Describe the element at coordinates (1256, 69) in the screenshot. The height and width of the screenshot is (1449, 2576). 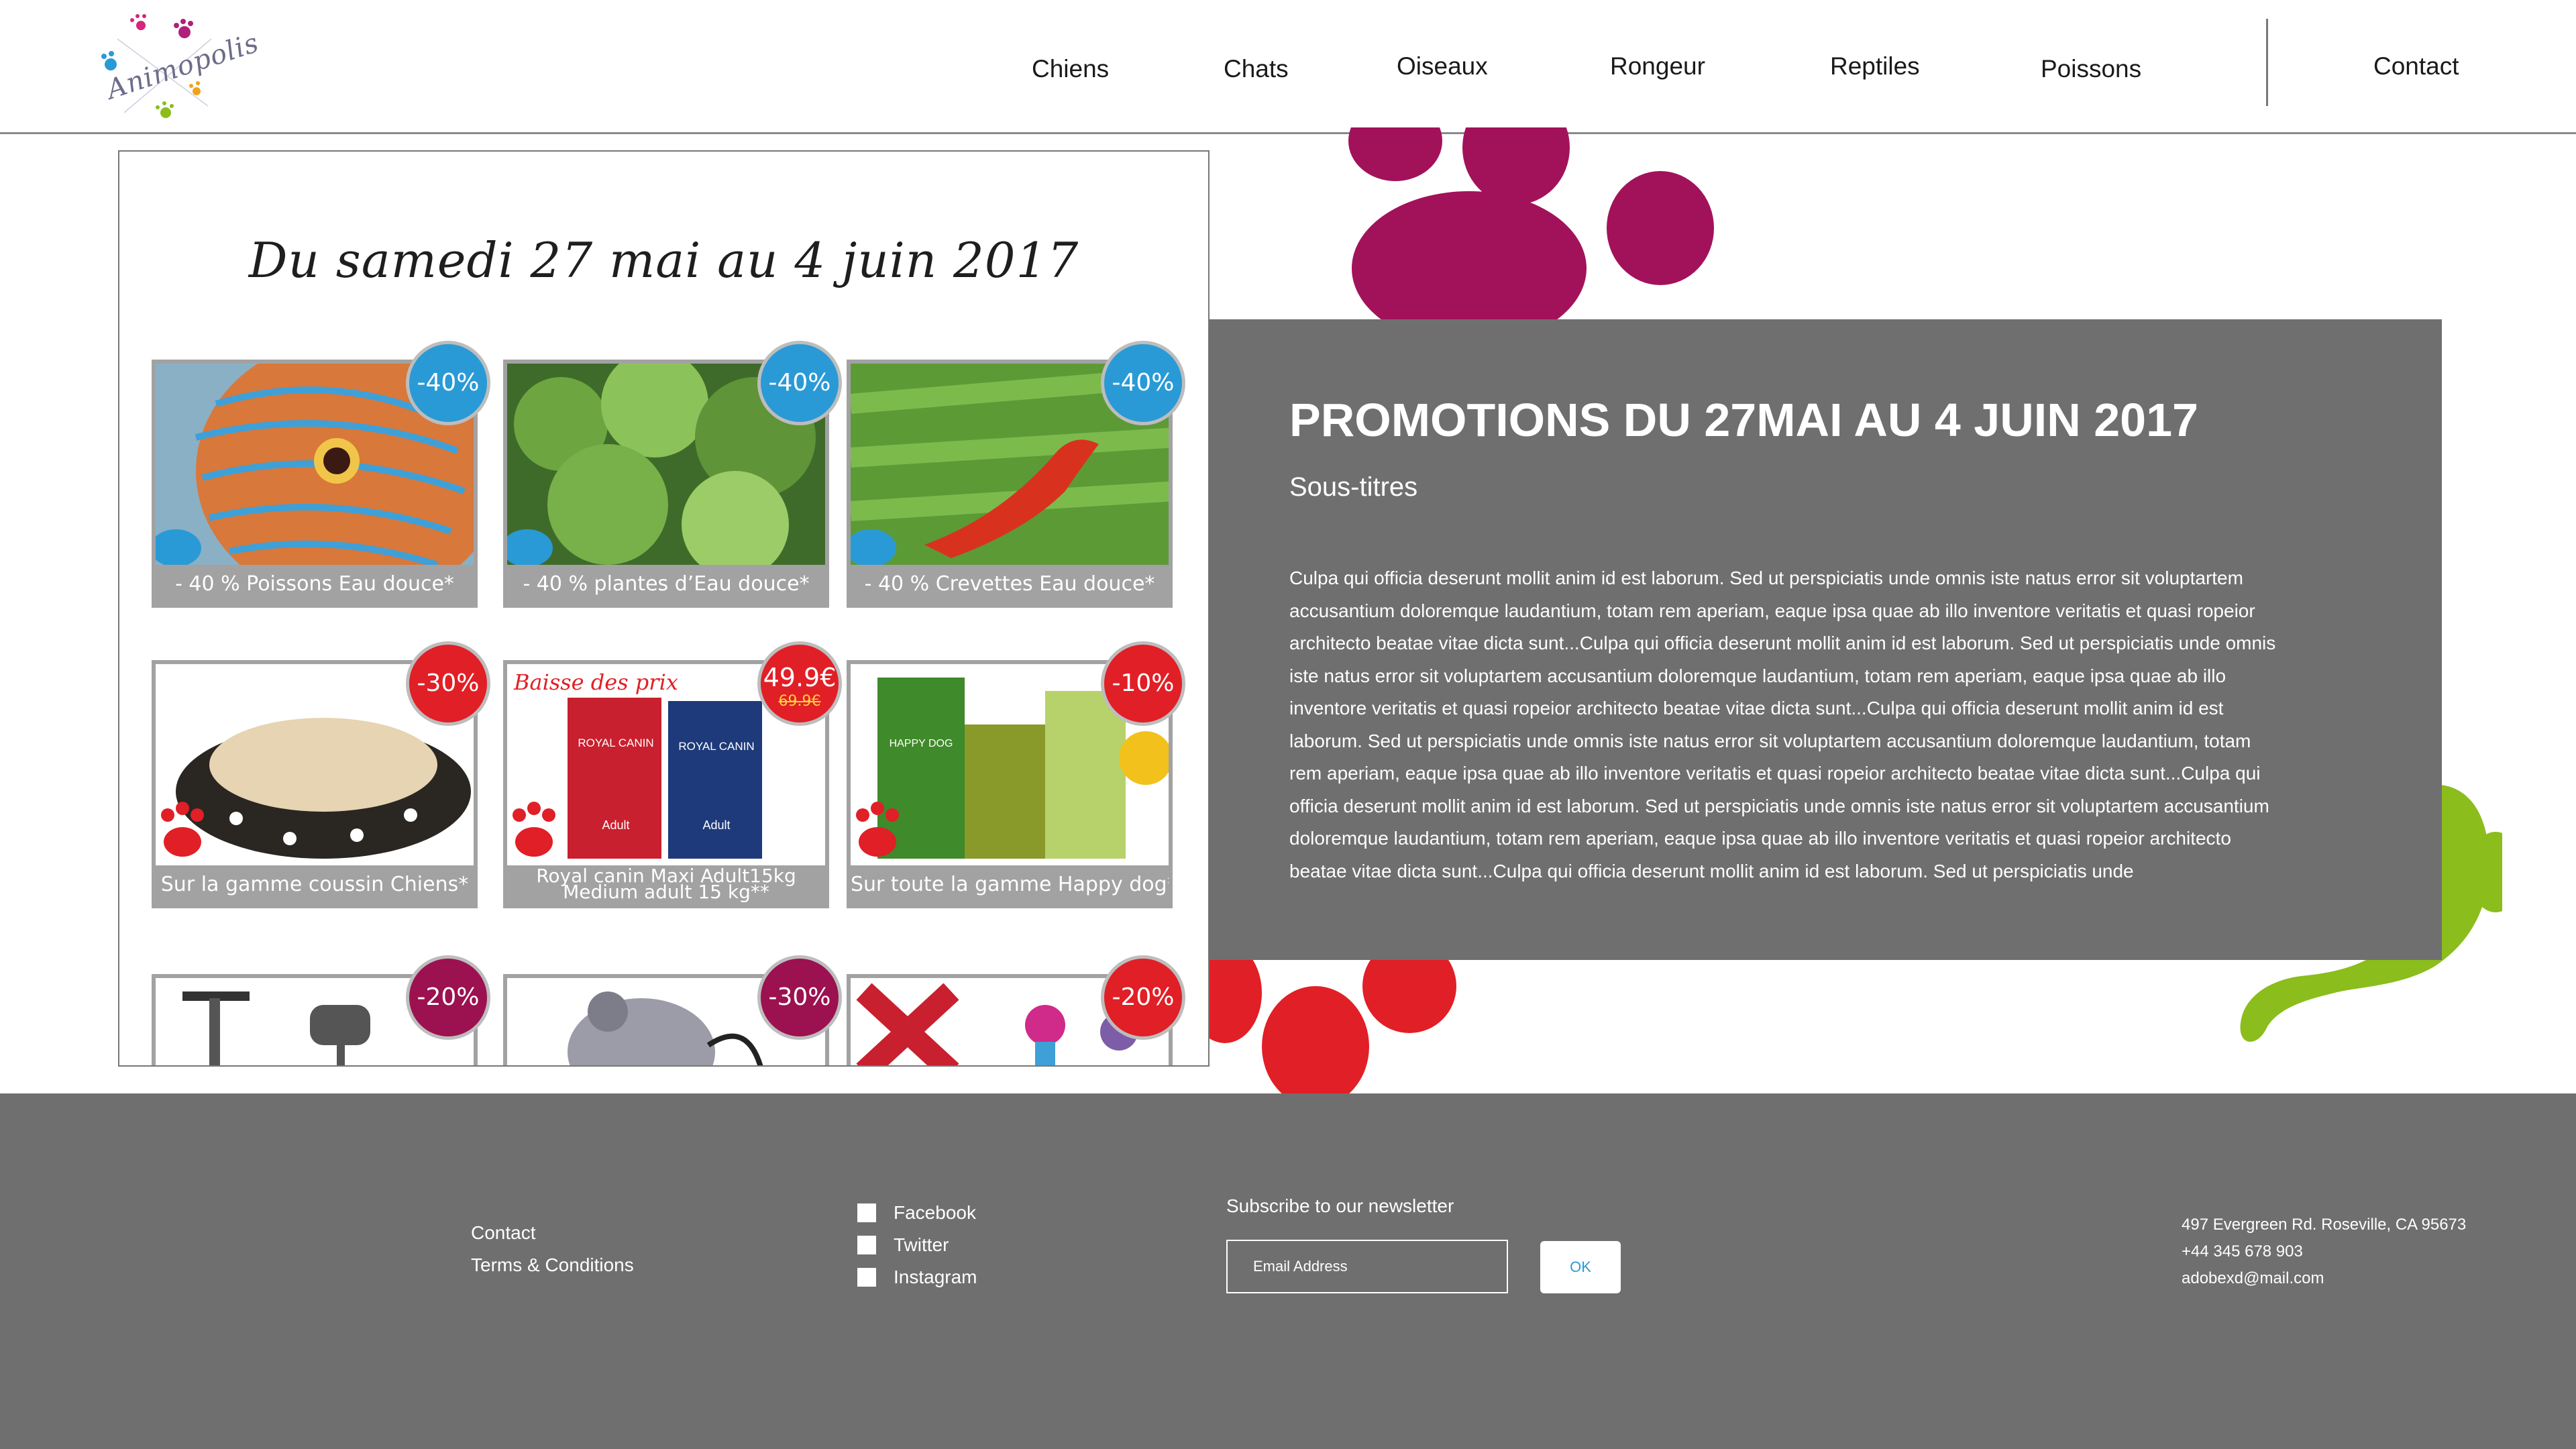
I see `nav-chats: Chats` at that location.